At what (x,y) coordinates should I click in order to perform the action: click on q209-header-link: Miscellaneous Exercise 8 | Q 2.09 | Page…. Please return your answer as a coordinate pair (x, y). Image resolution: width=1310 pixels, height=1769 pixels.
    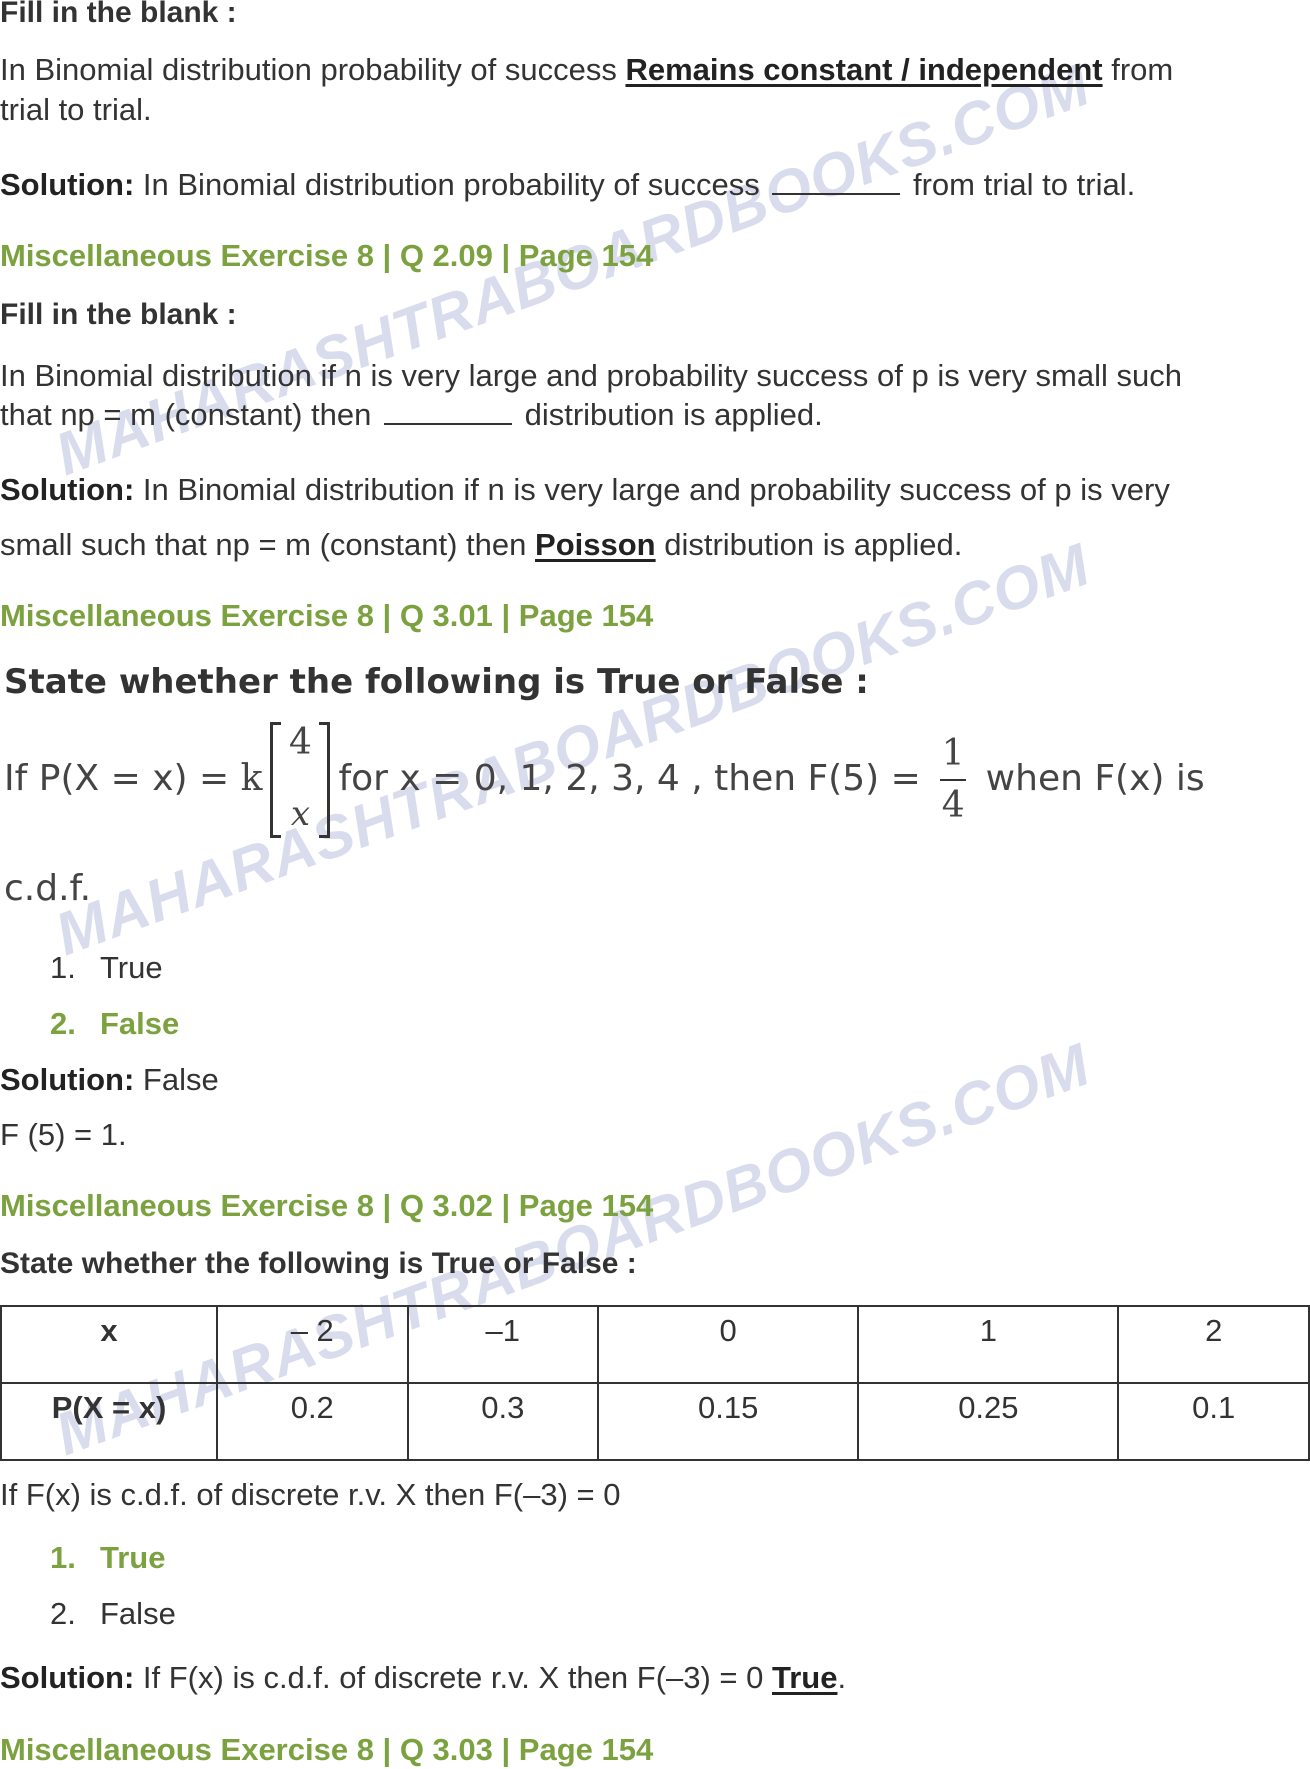
    Looking at the image, I should click on (326, 256).